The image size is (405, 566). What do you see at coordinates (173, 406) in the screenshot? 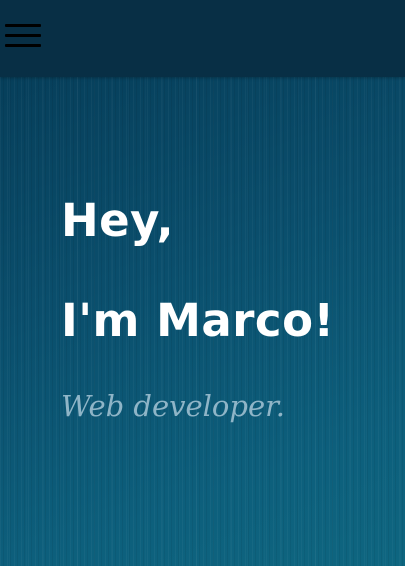
I see `hero-subtitle: Web developer.` at bounding box center [173, 406].